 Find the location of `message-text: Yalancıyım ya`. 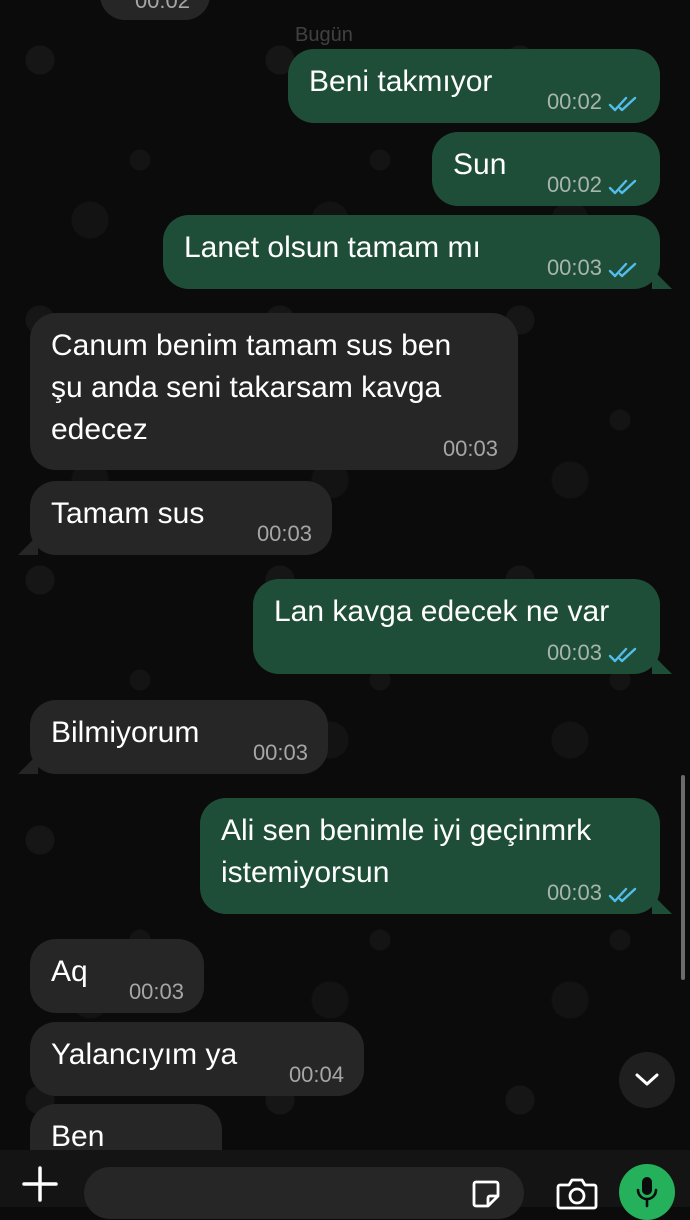

message-text: Yalancıyım ya is located at coordinates (144, 1054).